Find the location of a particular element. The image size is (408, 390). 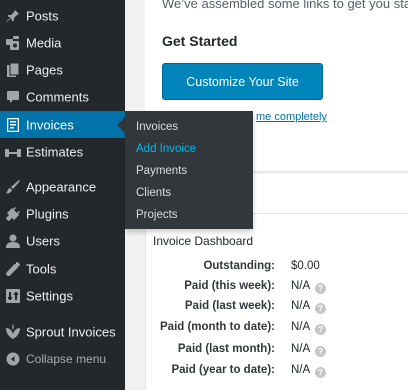

pin-icon is located at coordinates (13, 16).